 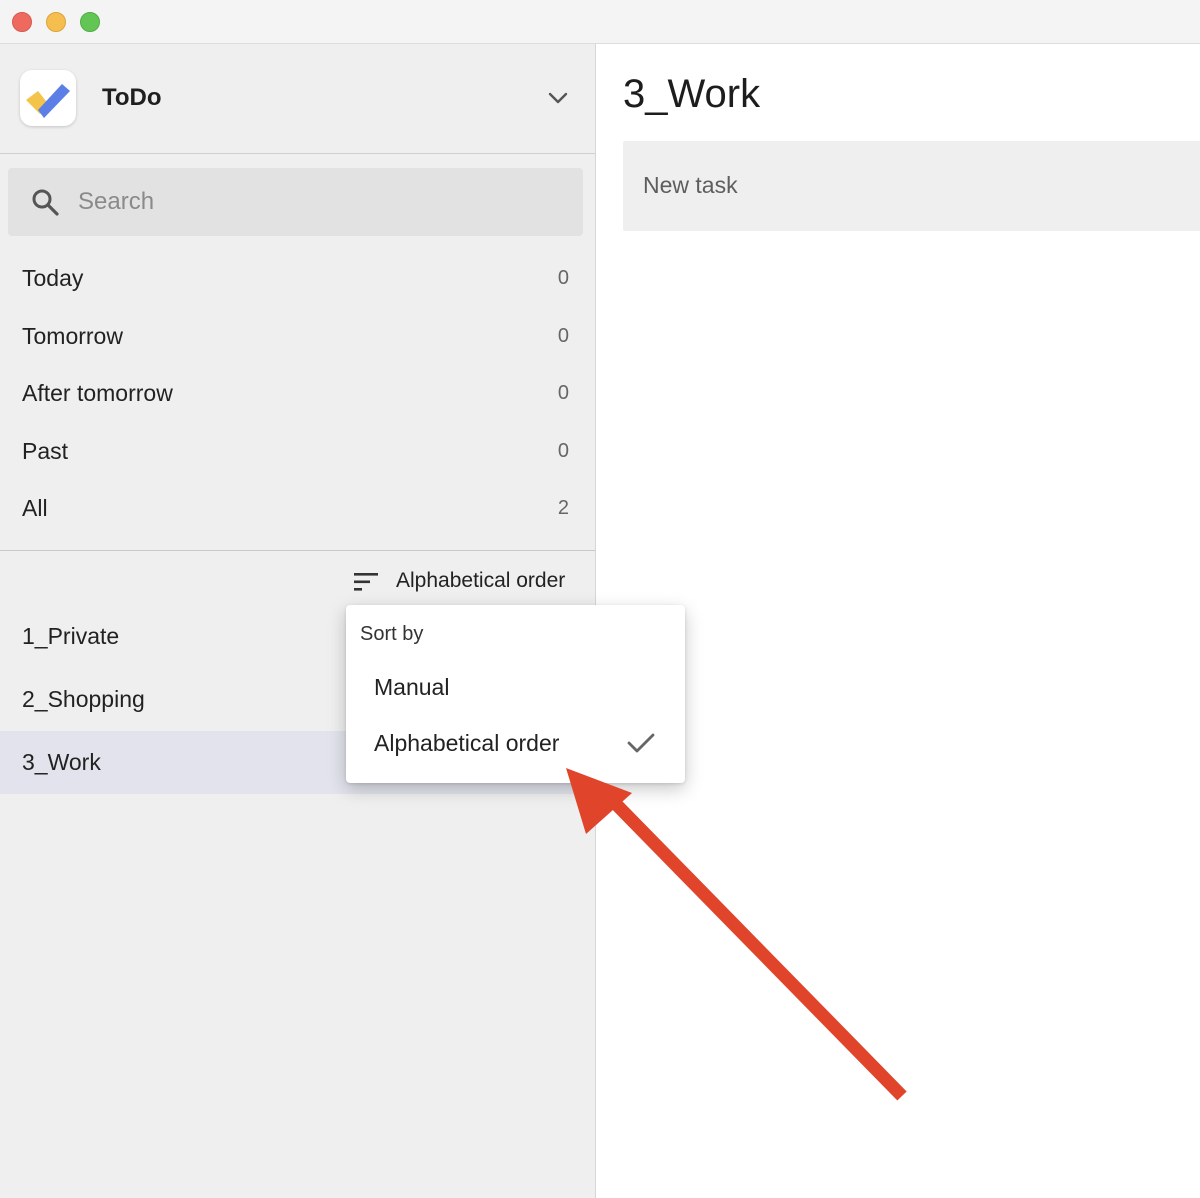 I want to click on new-task-box, so click(x=911, y=186).